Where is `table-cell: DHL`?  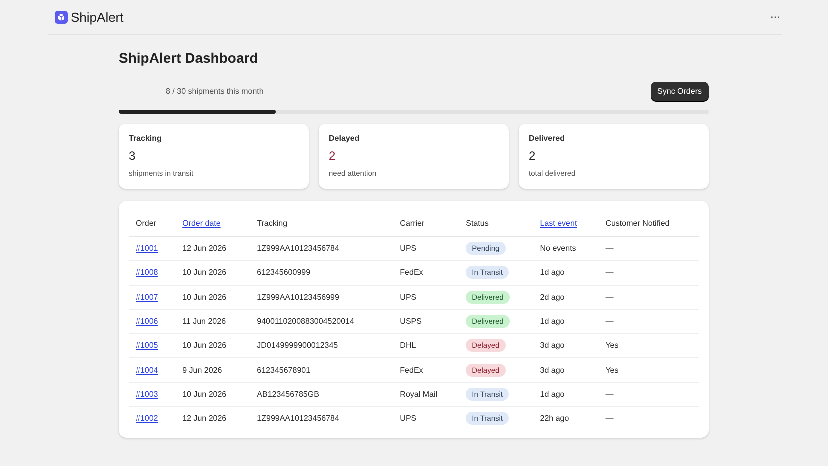 table-cell: DHL is located at coordinates (408, 345).